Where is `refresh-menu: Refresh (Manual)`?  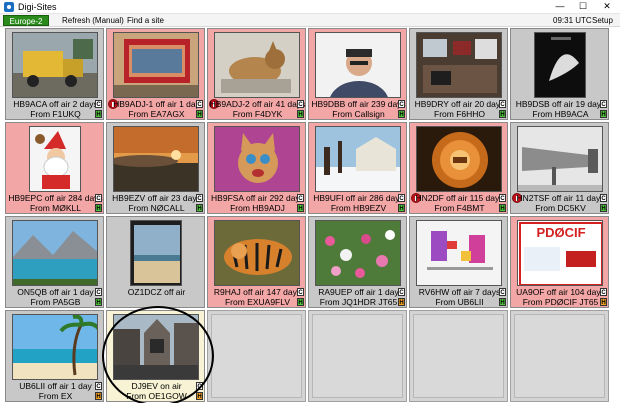 refresh-menu: Refresh (Manual) is located at coordinates (93, 20).